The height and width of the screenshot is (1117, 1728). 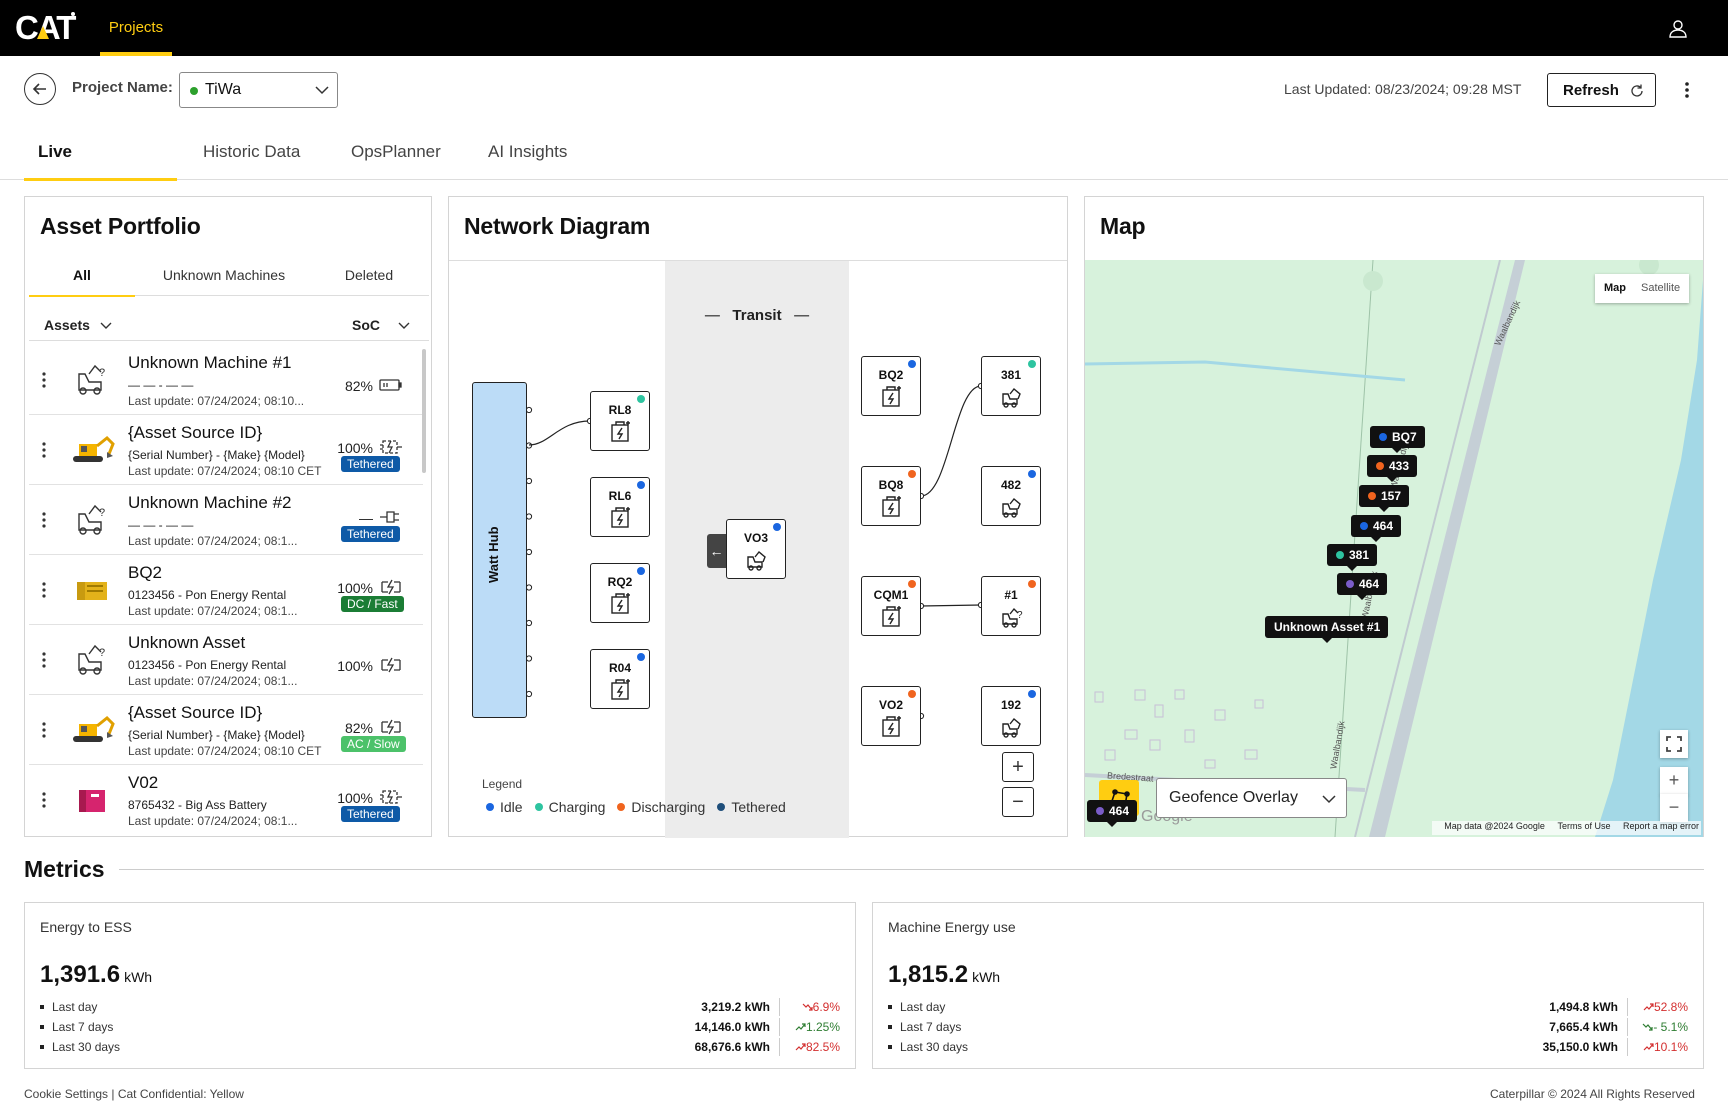 What do you see at coordinates (86, 1047) in the screenshot?
I see `period-label: Last 30 days` at bounding box center [86, 1047].